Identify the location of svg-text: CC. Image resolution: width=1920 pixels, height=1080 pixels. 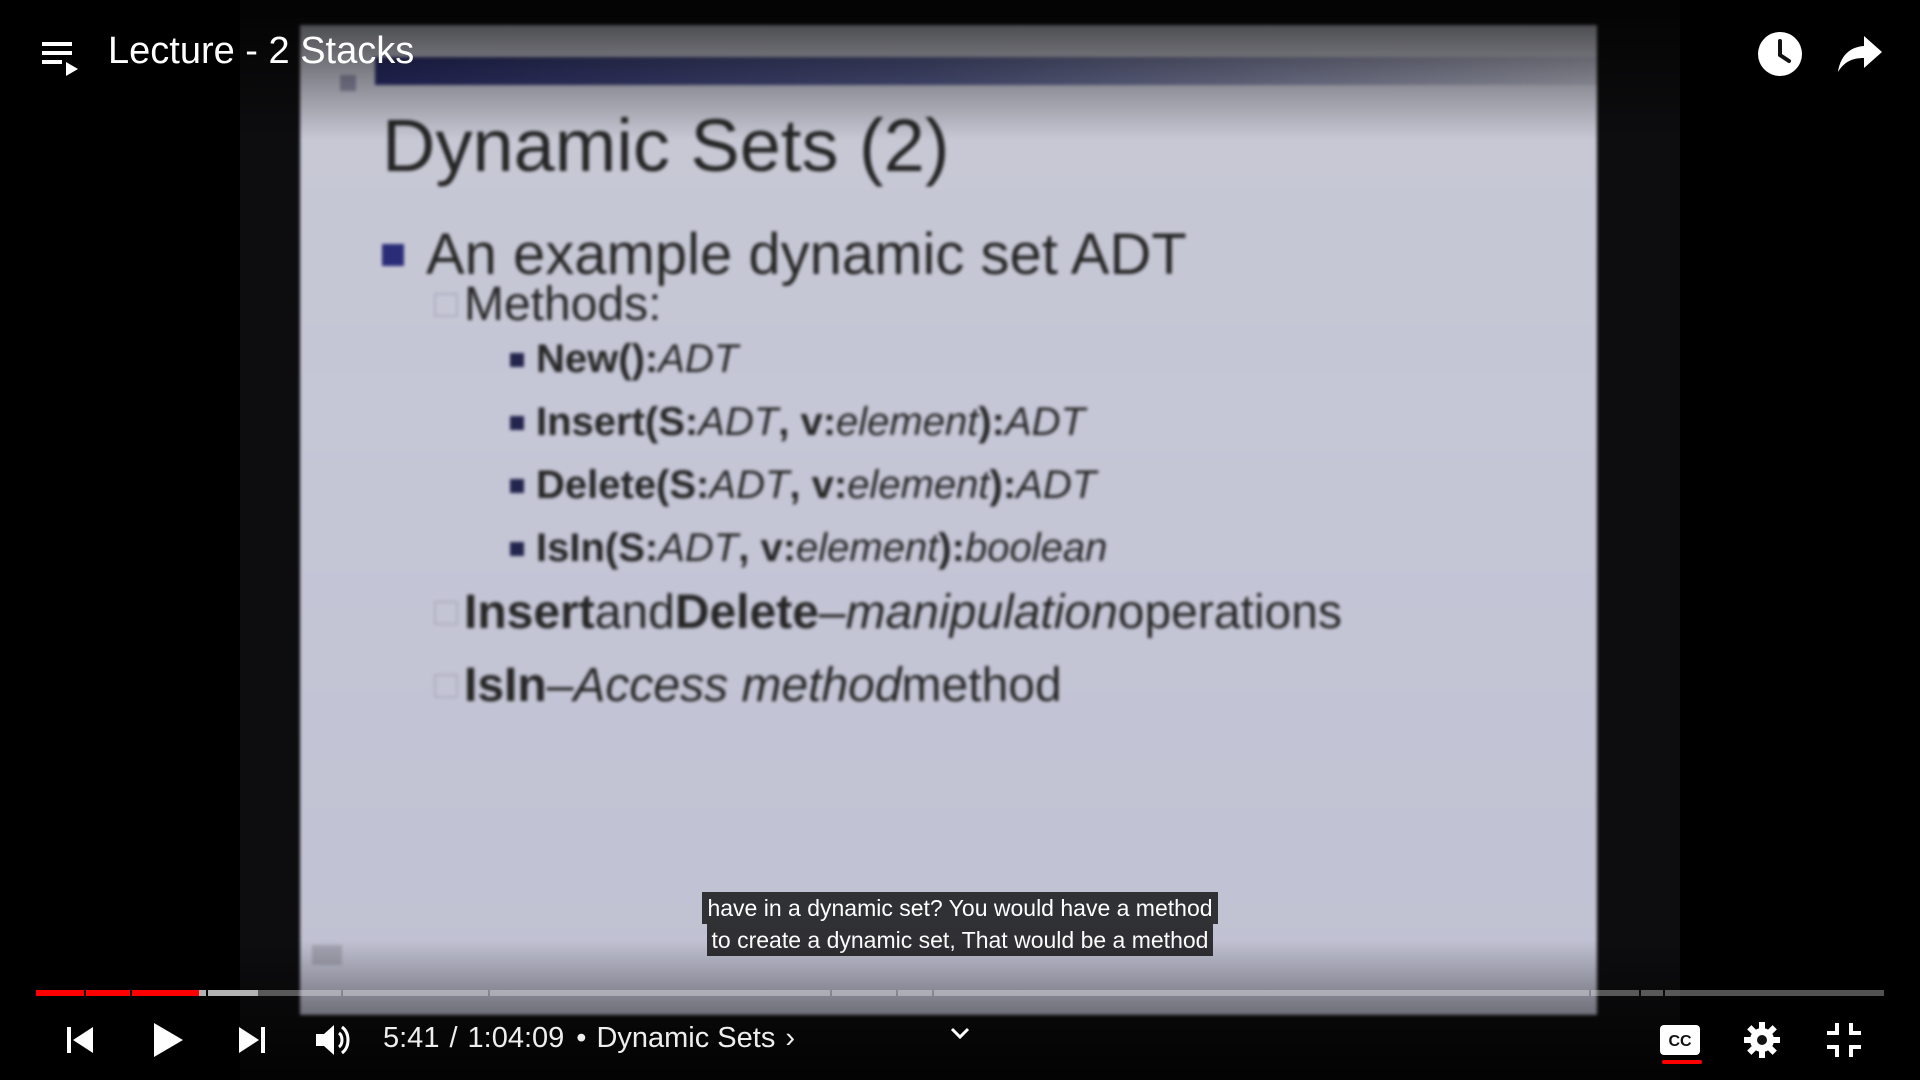
(1680, 1041).